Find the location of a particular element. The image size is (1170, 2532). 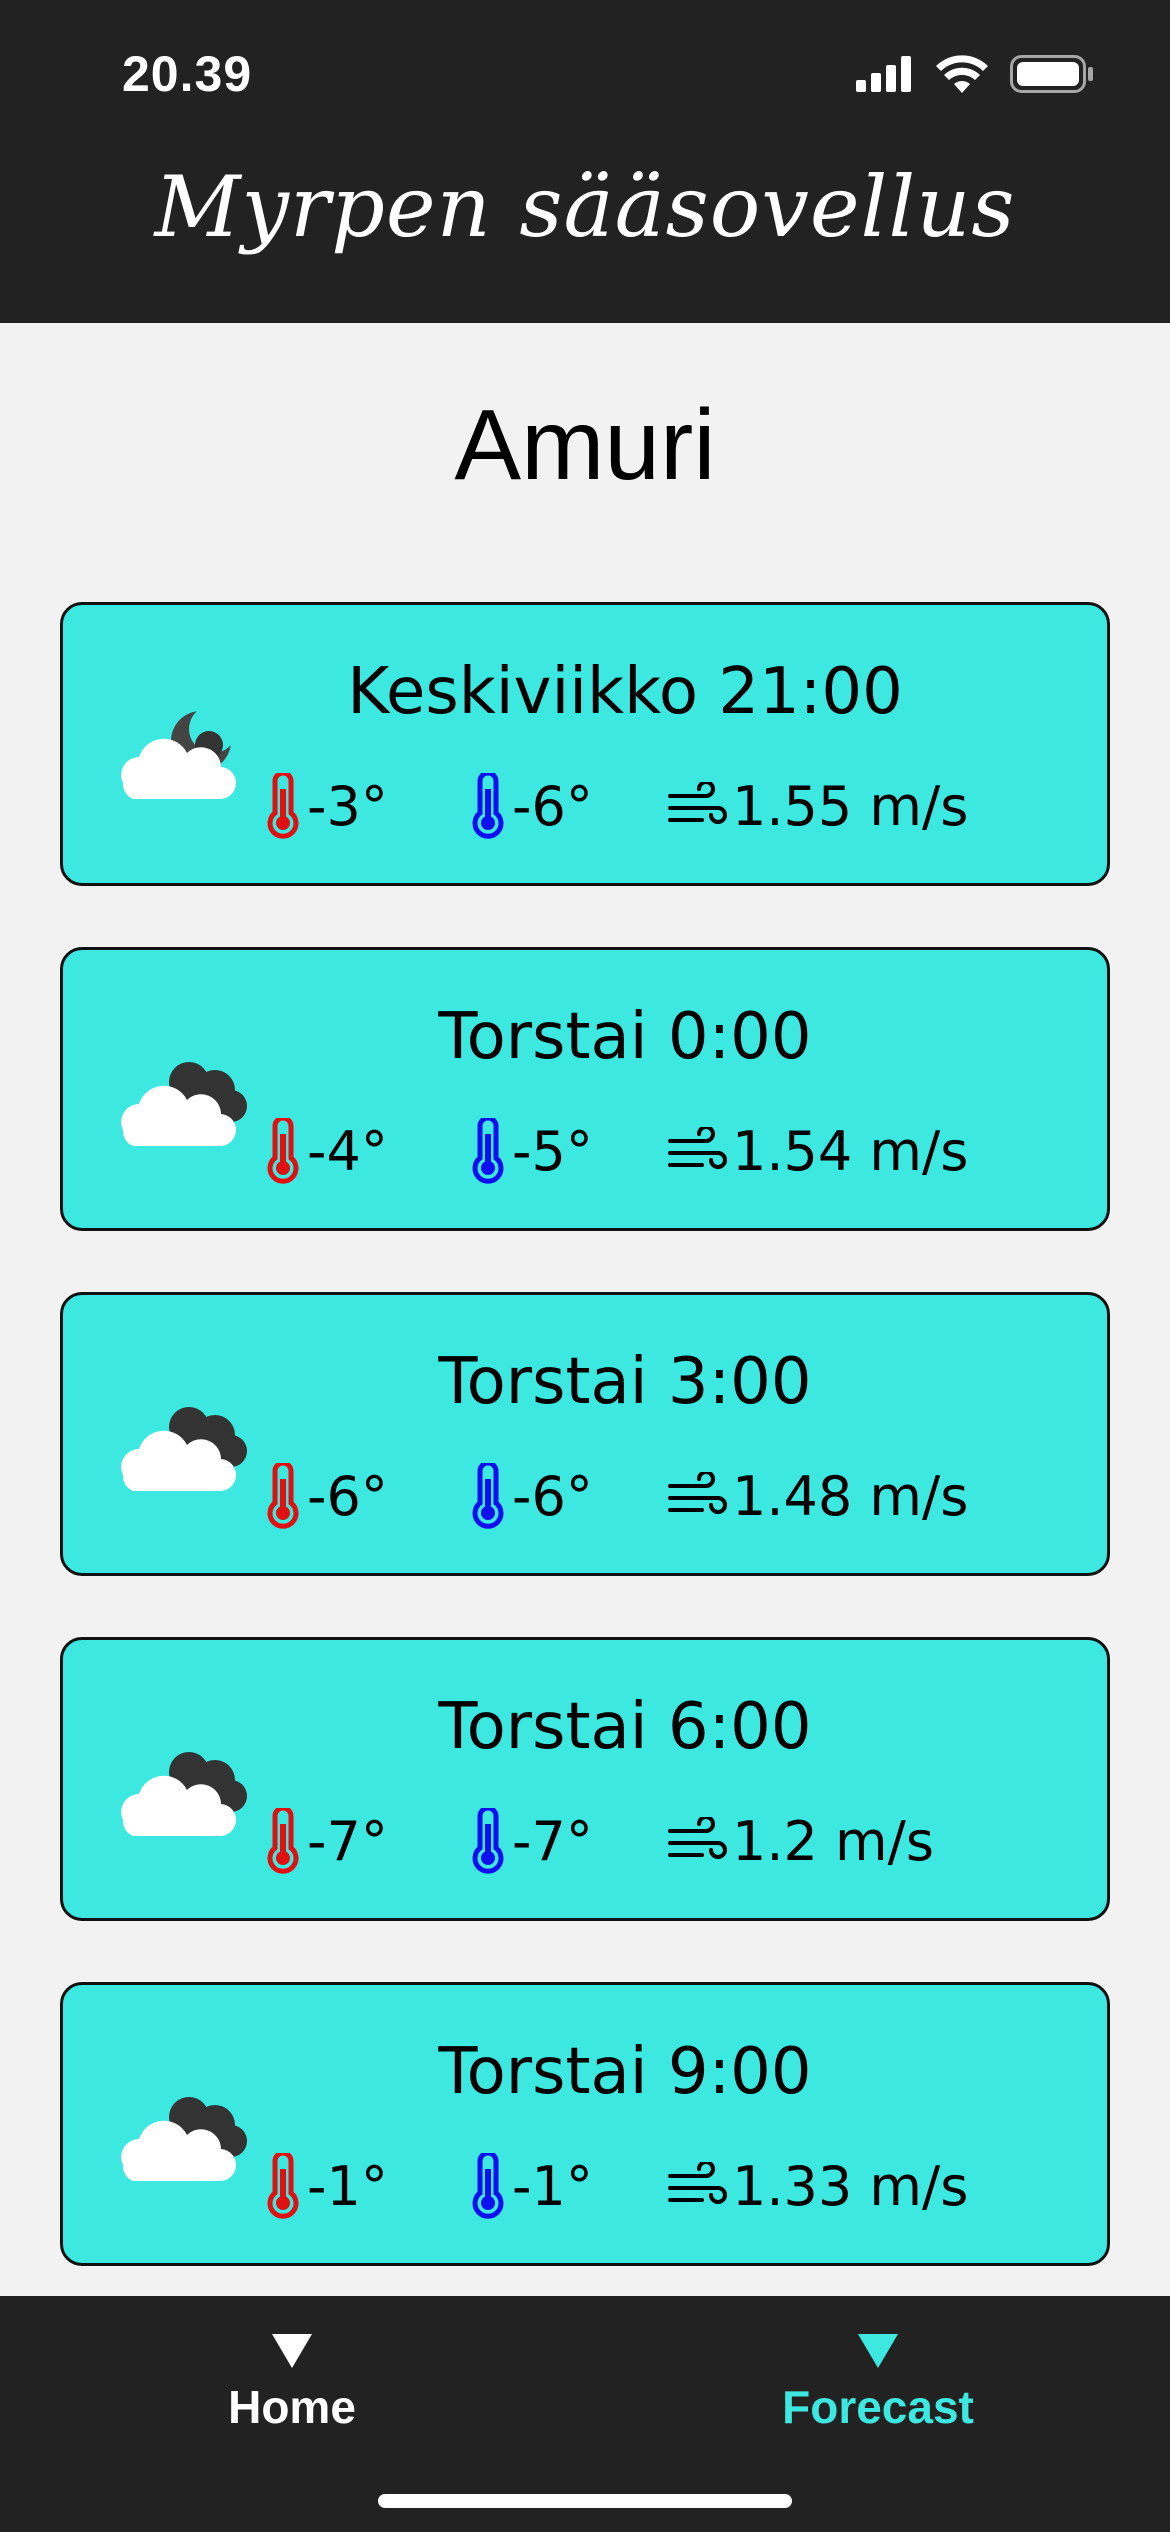

tab-home-label: Home is located at coordinates (292, 2407).